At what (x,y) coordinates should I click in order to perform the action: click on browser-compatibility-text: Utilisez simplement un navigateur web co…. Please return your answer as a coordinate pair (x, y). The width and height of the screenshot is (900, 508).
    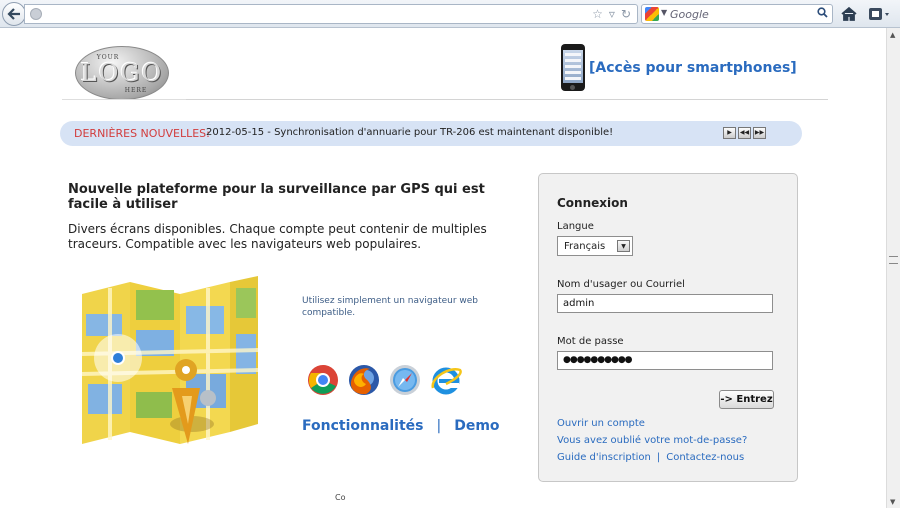
    Looking at the image, I should click on (390, 307).